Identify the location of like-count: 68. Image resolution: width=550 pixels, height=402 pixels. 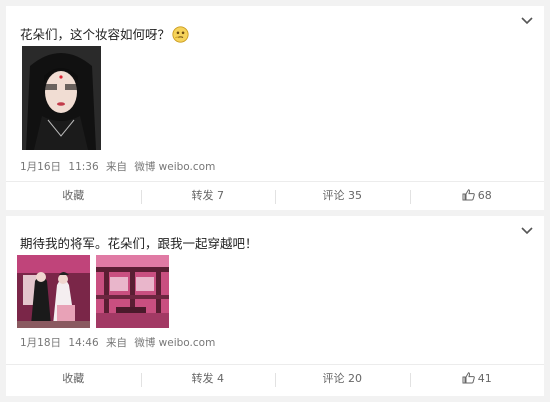
(484, 195).